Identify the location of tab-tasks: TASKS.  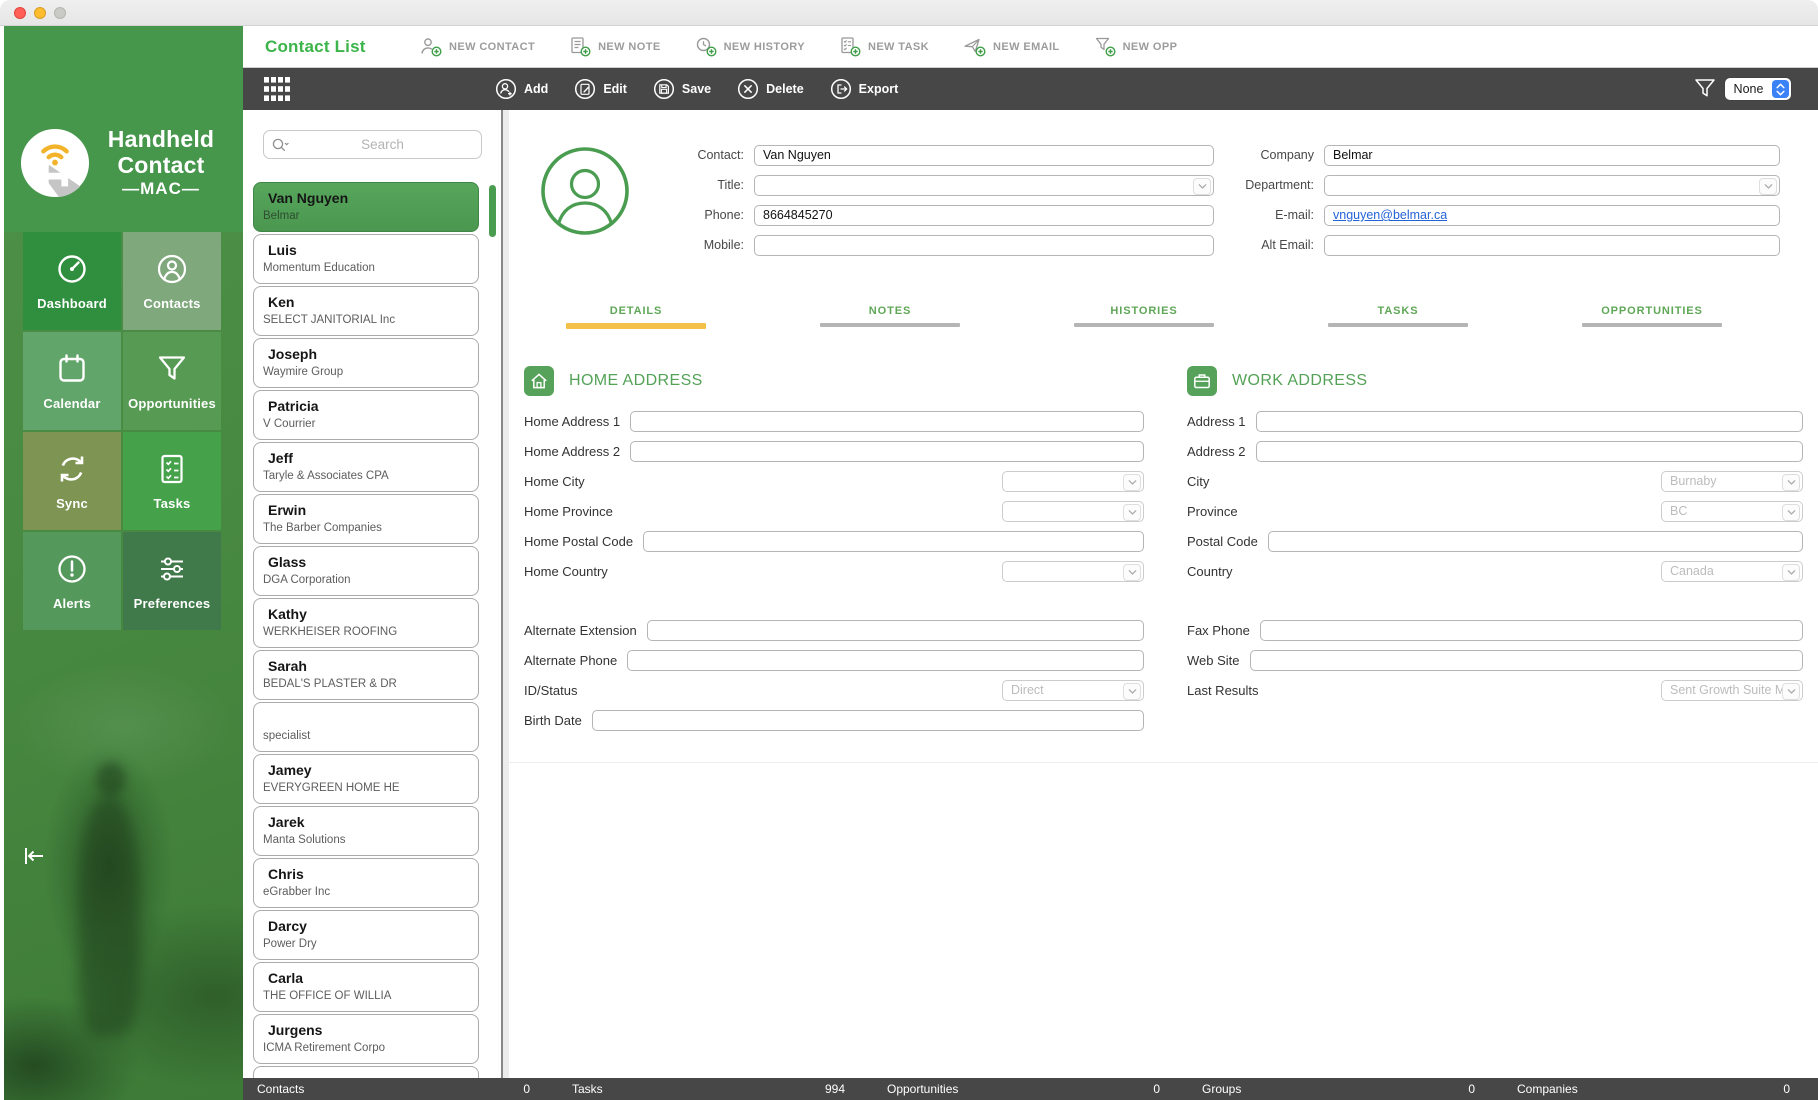
(1398, 317).